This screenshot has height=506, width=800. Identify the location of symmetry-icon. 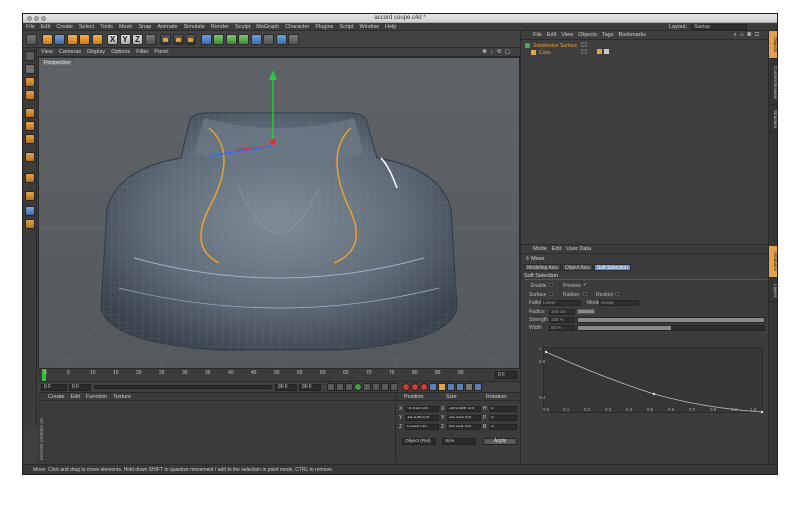
(30, 211).